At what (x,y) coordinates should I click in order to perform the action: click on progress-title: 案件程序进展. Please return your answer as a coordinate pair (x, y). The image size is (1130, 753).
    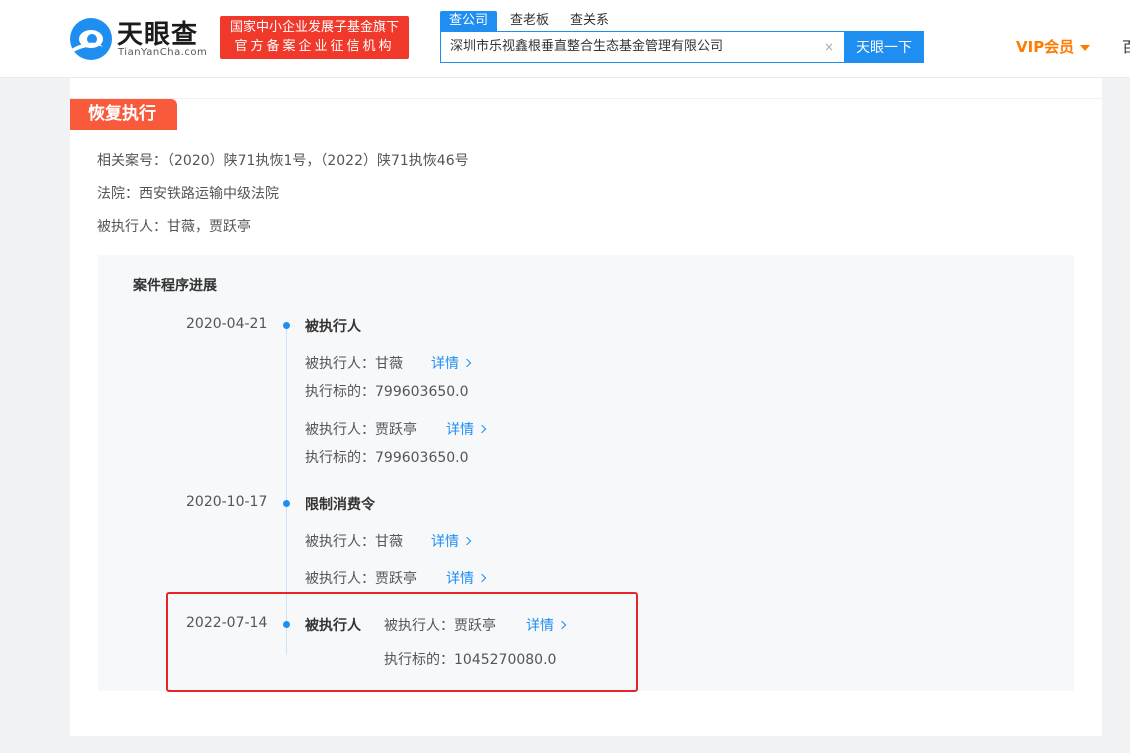
    Looking at the image, I should click on (175, 286).